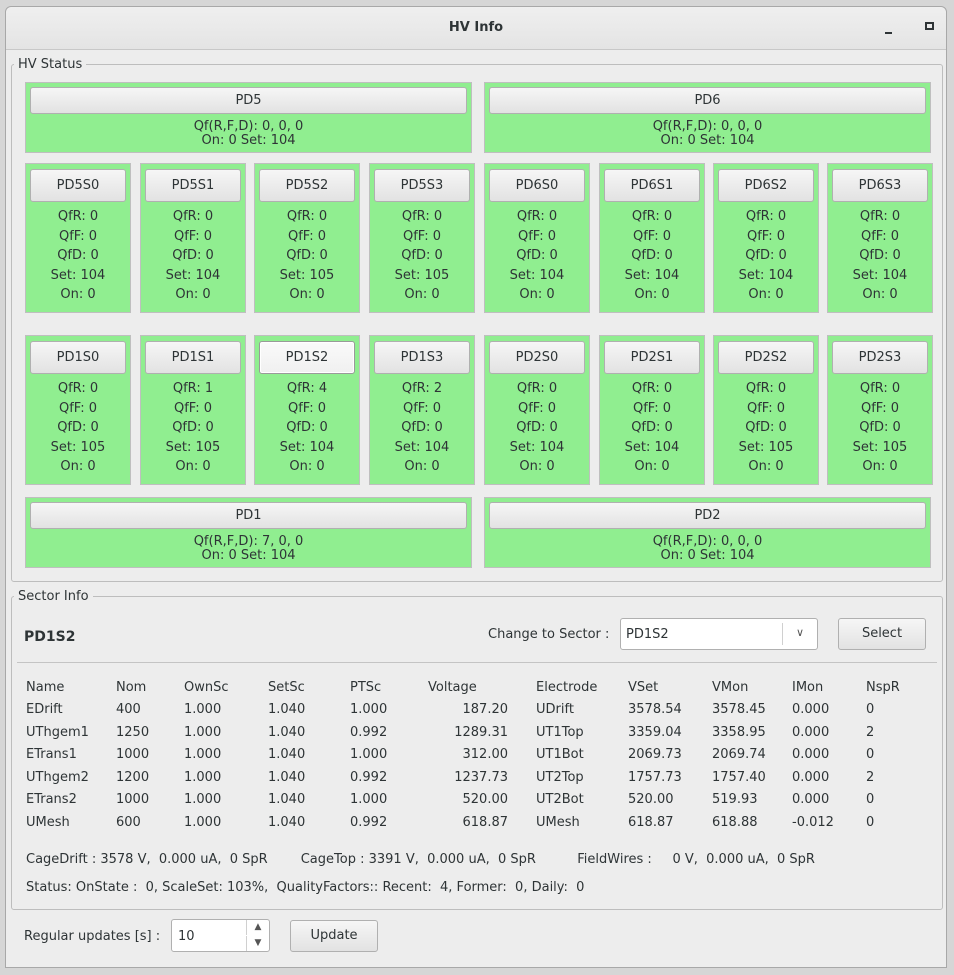  What do you see at coordinates (707, 100) in the screenshot?
I see `module-button-pd6: PD6` at bounding box center [707, 100].